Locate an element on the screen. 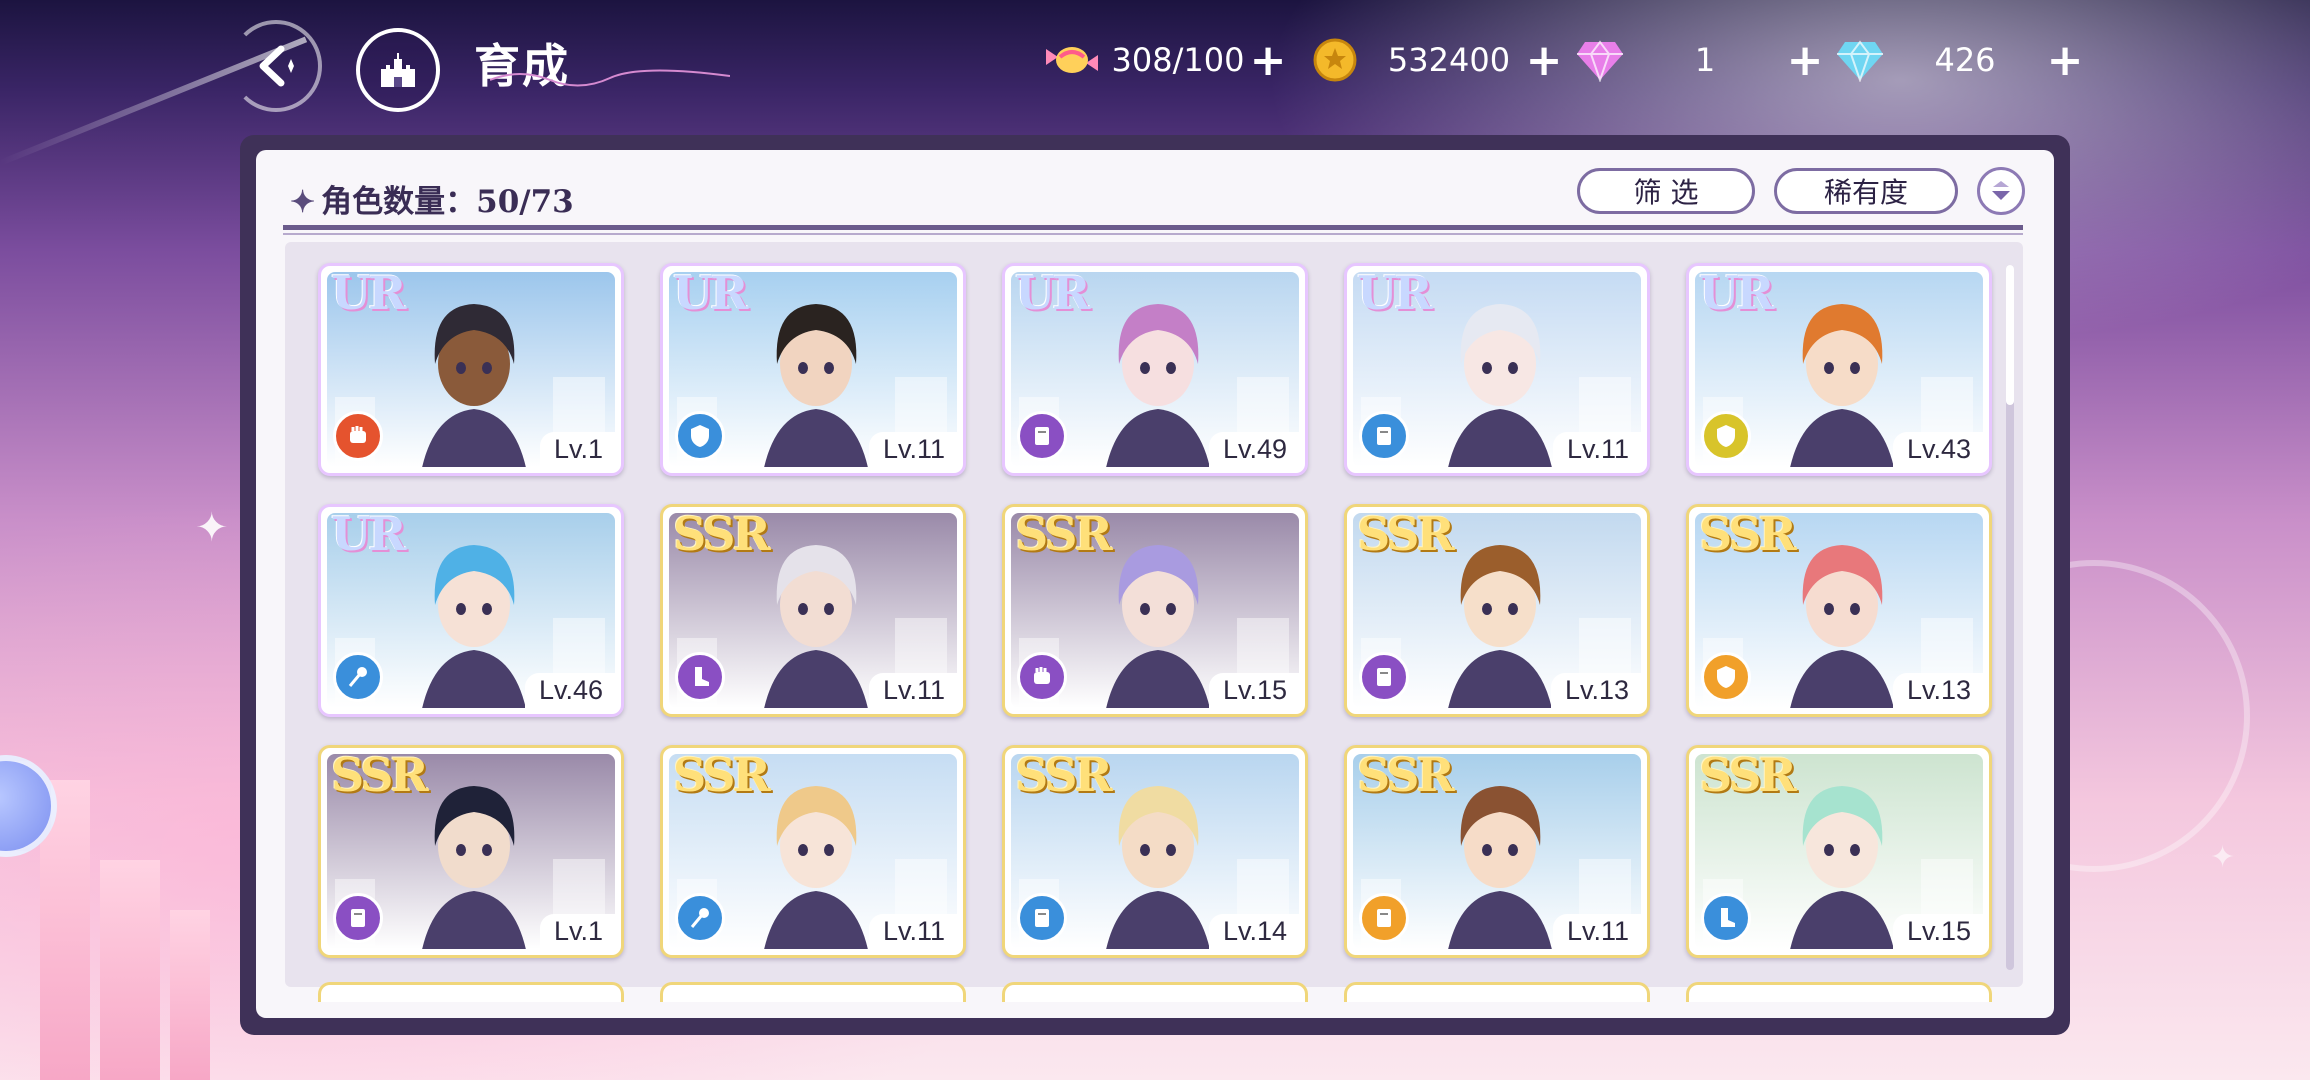 Image resolution: width=2310 pixels, height=1080 pixels. star-icon: ✦ is located at coordinates (303, 202).